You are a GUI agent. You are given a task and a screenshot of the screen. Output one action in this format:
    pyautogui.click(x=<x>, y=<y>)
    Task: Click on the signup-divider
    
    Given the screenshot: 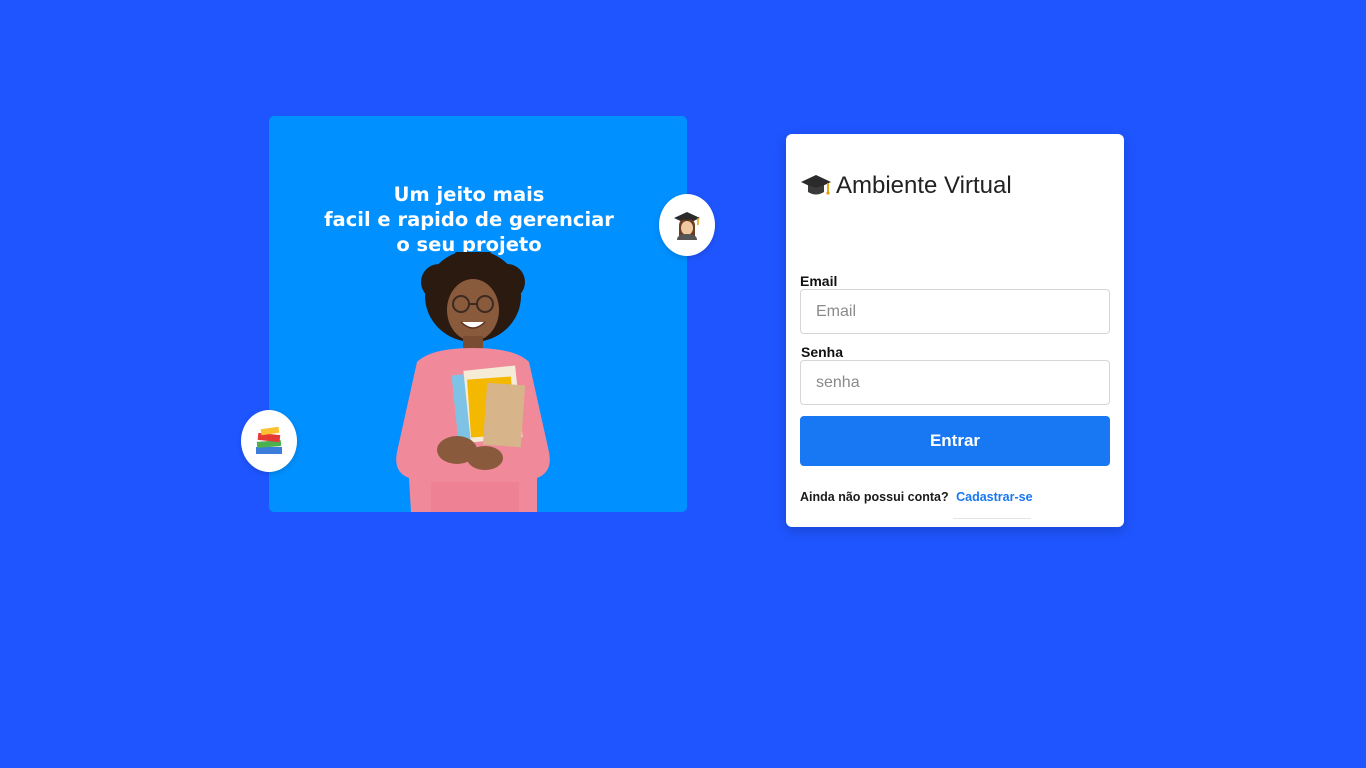 What is the action you would take?
    pyautogui.click(x=992, y=518)
    